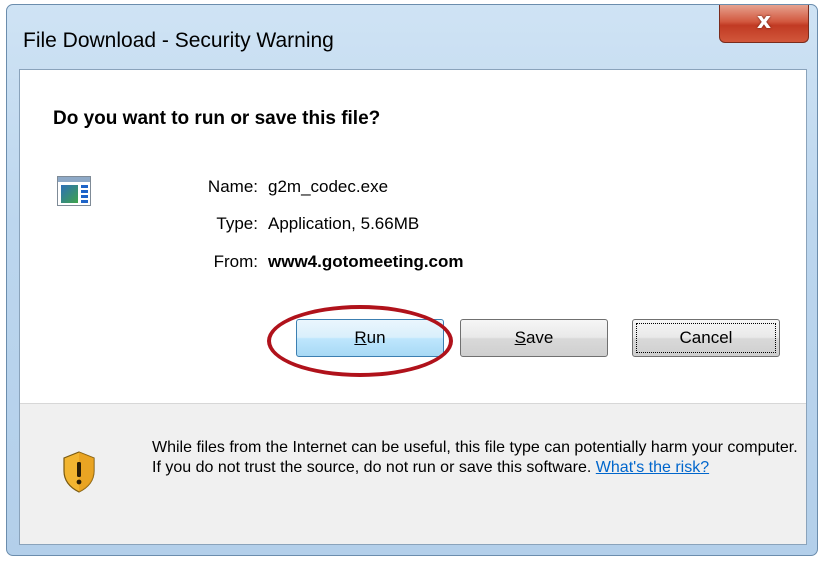  I want to click on save-mnemonic: S, so click(520, 337).